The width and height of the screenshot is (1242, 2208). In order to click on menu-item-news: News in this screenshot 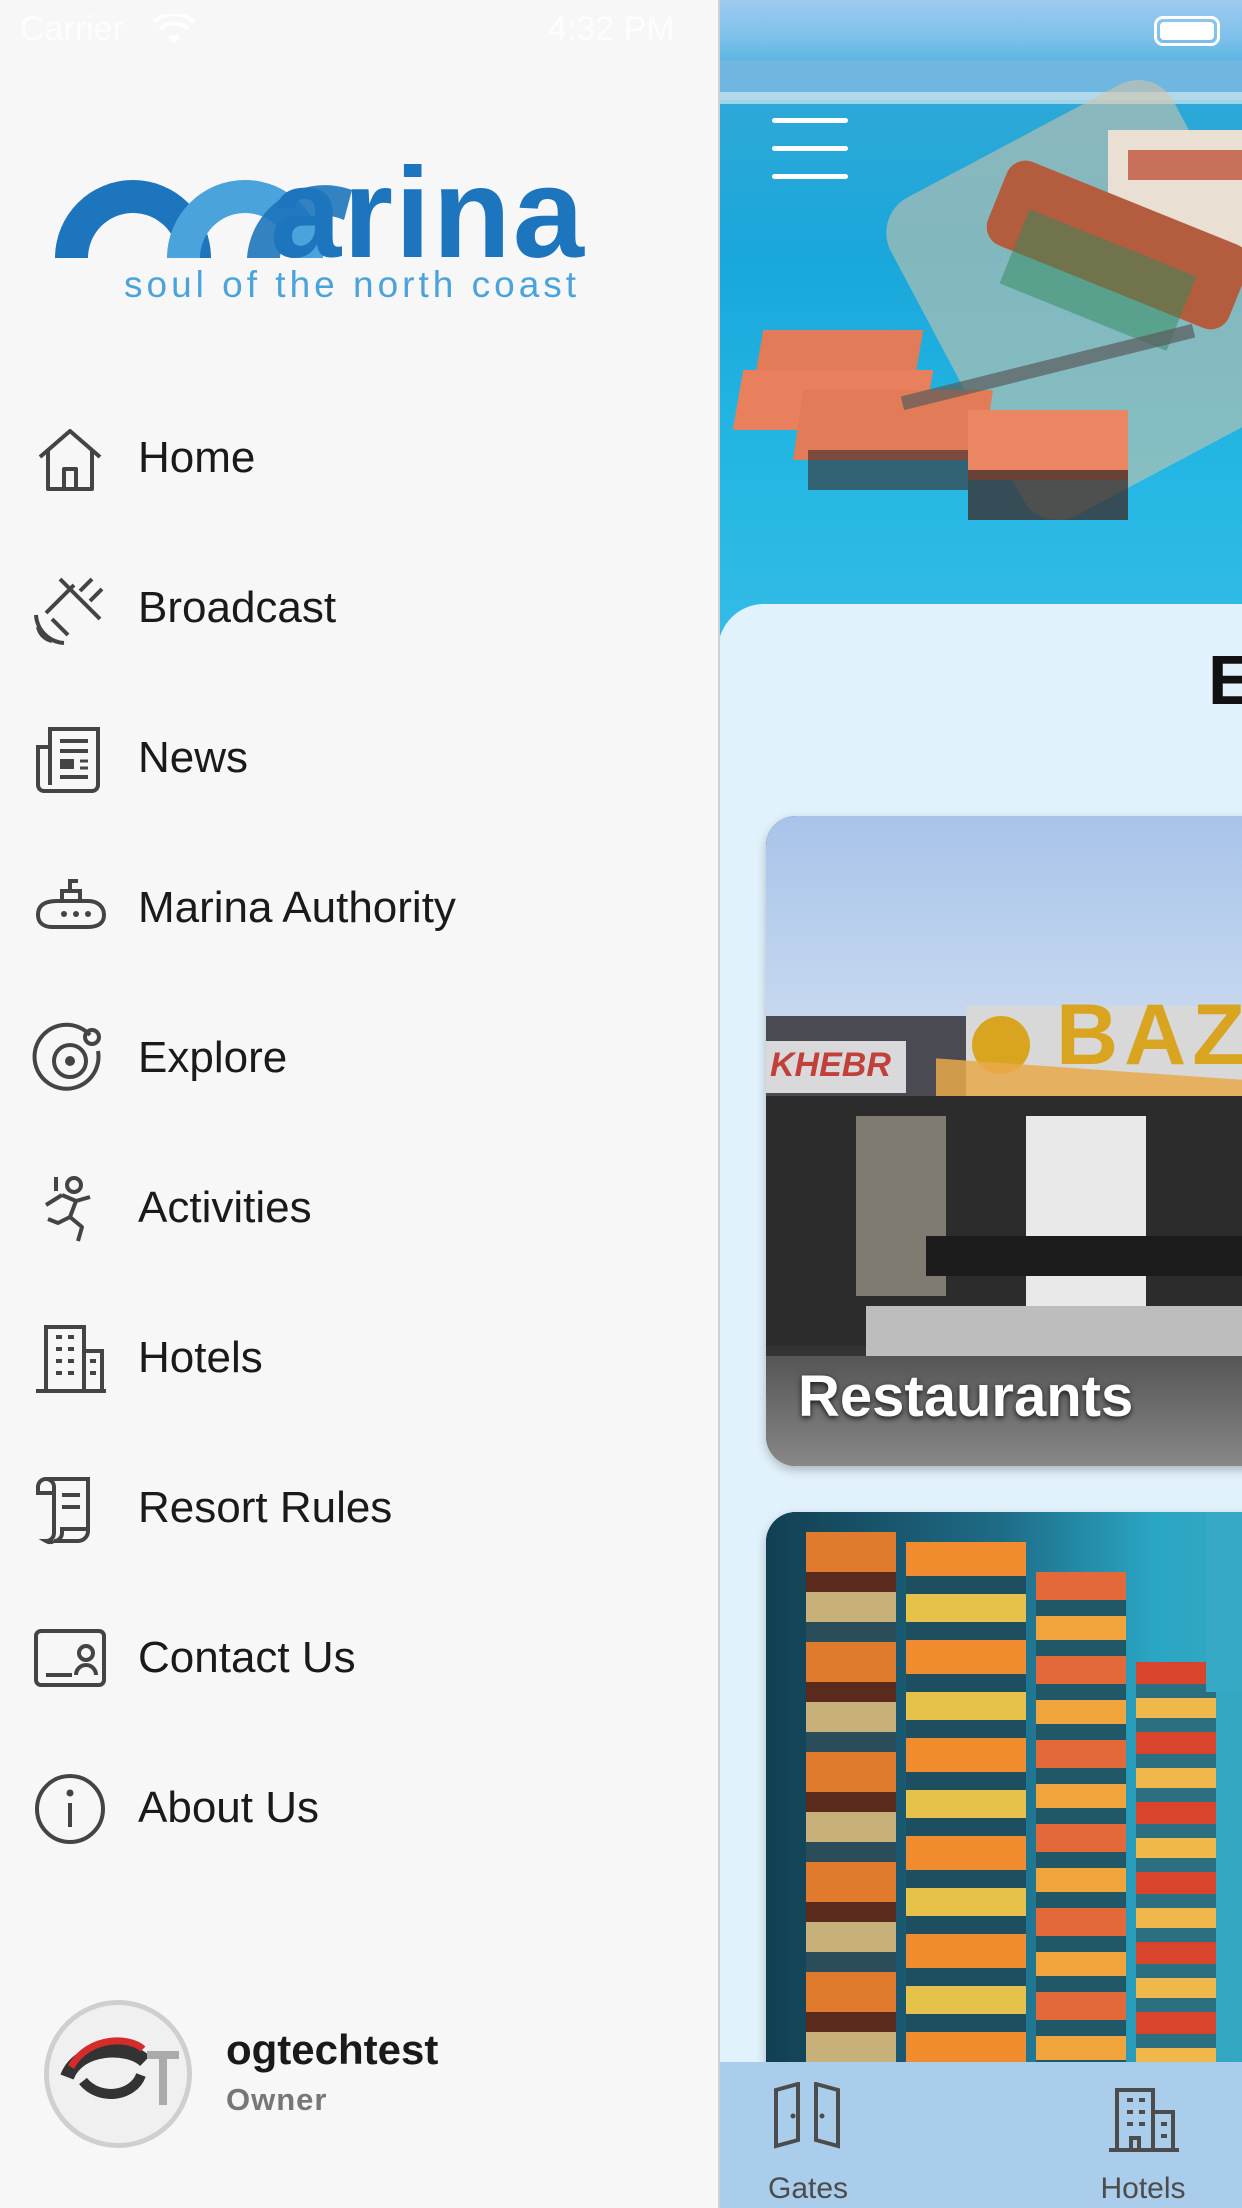, I will do `click(359, 754)`.